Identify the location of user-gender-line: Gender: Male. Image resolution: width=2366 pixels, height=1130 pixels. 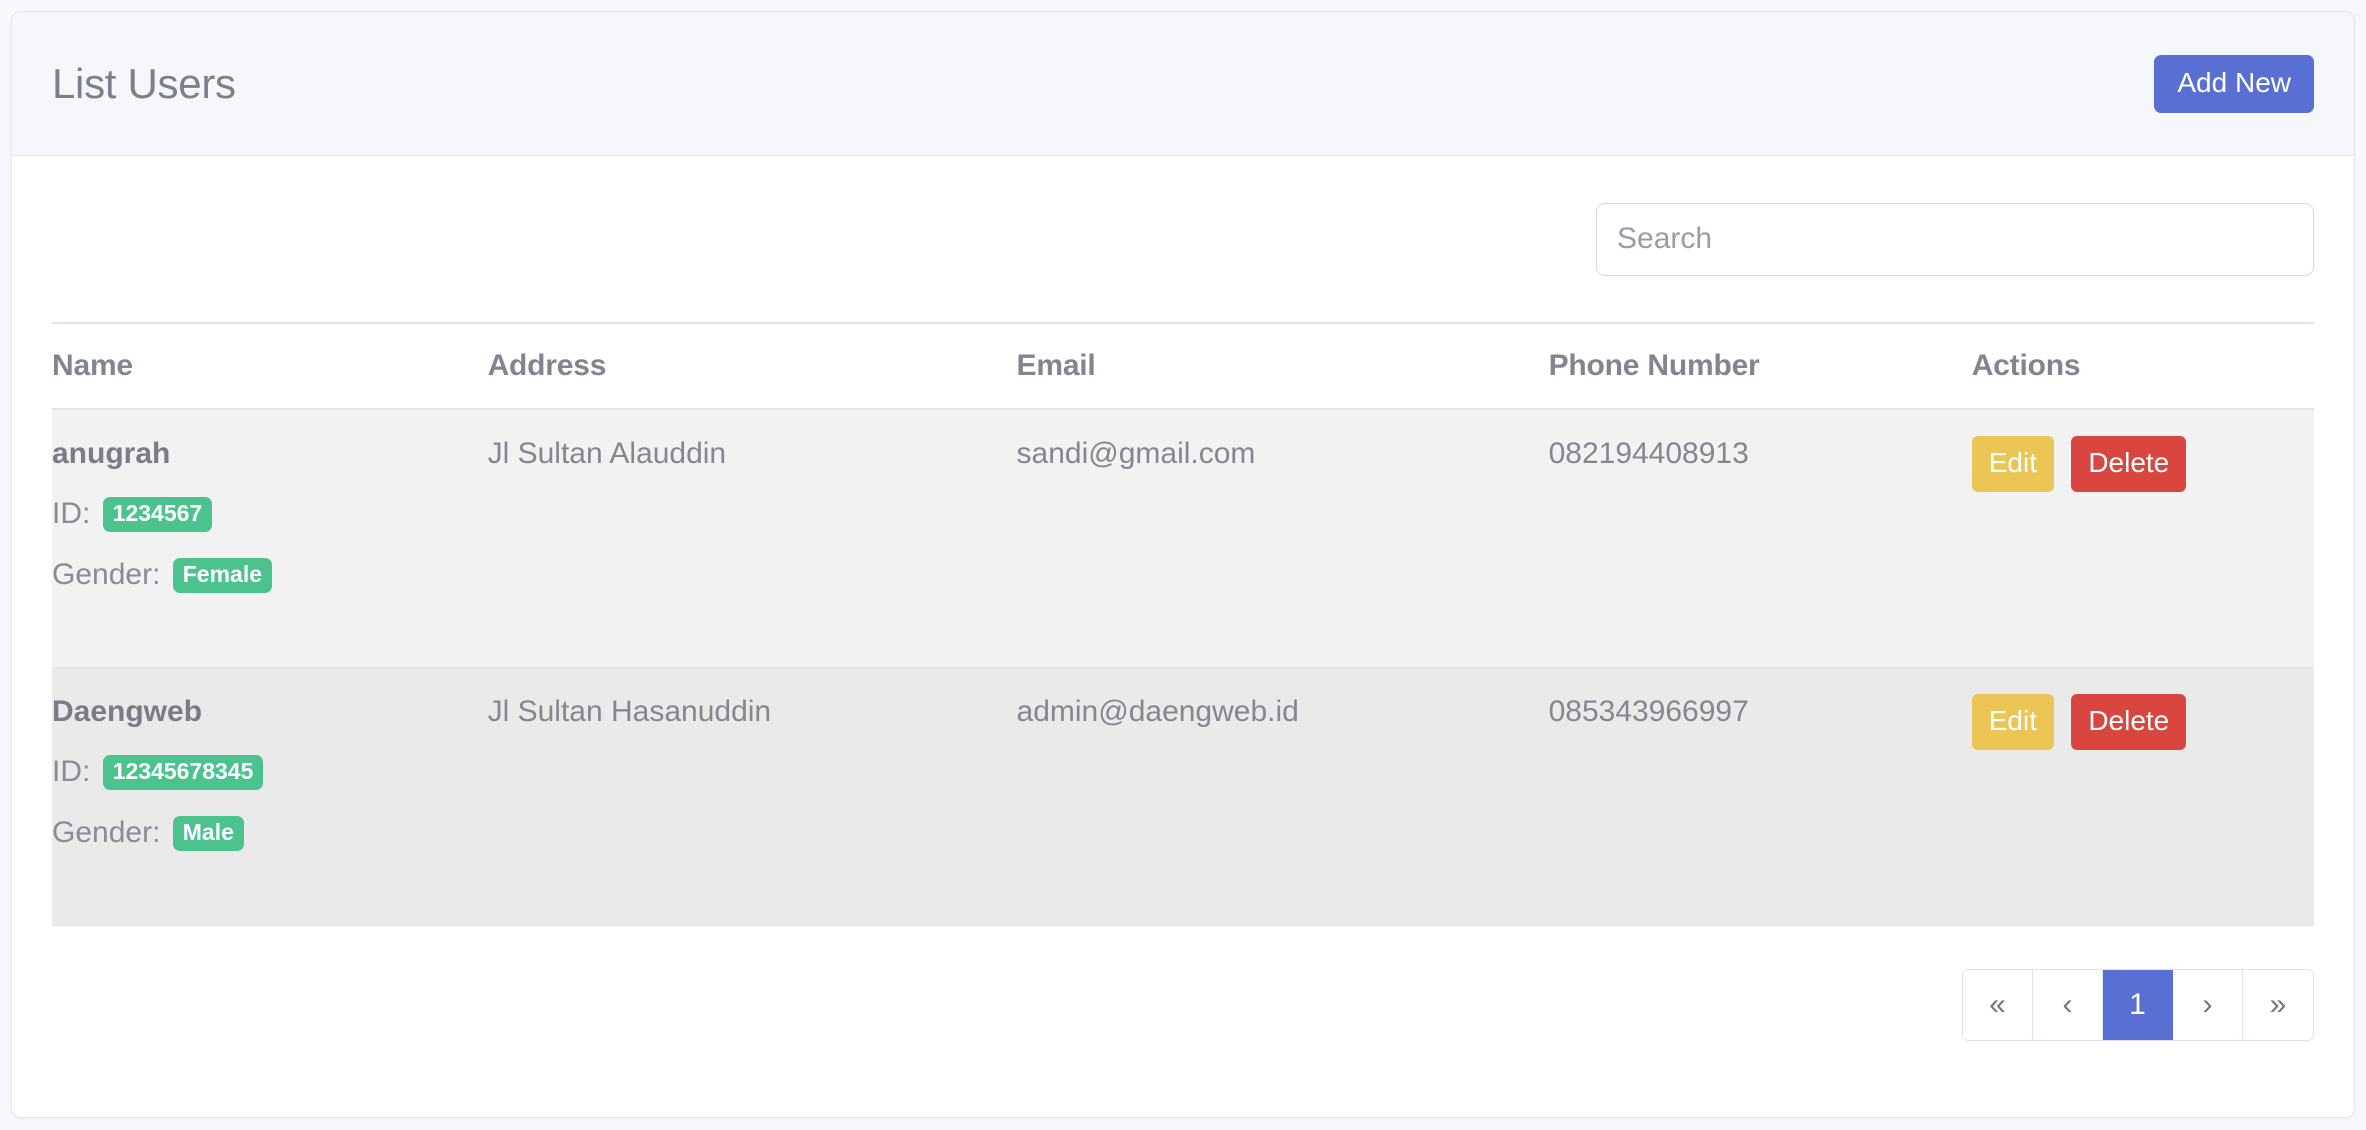
(270, 833).